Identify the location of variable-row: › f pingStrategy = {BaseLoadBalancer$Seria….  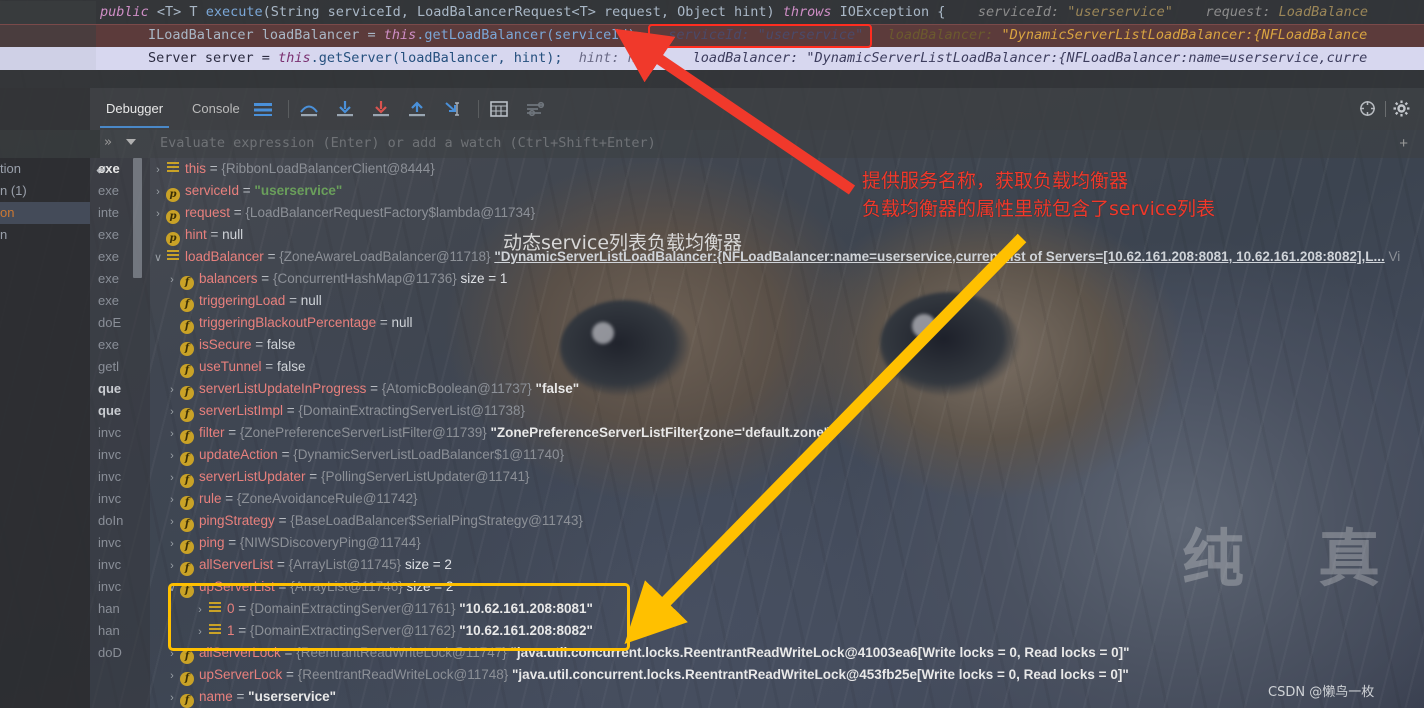
(787, 521).